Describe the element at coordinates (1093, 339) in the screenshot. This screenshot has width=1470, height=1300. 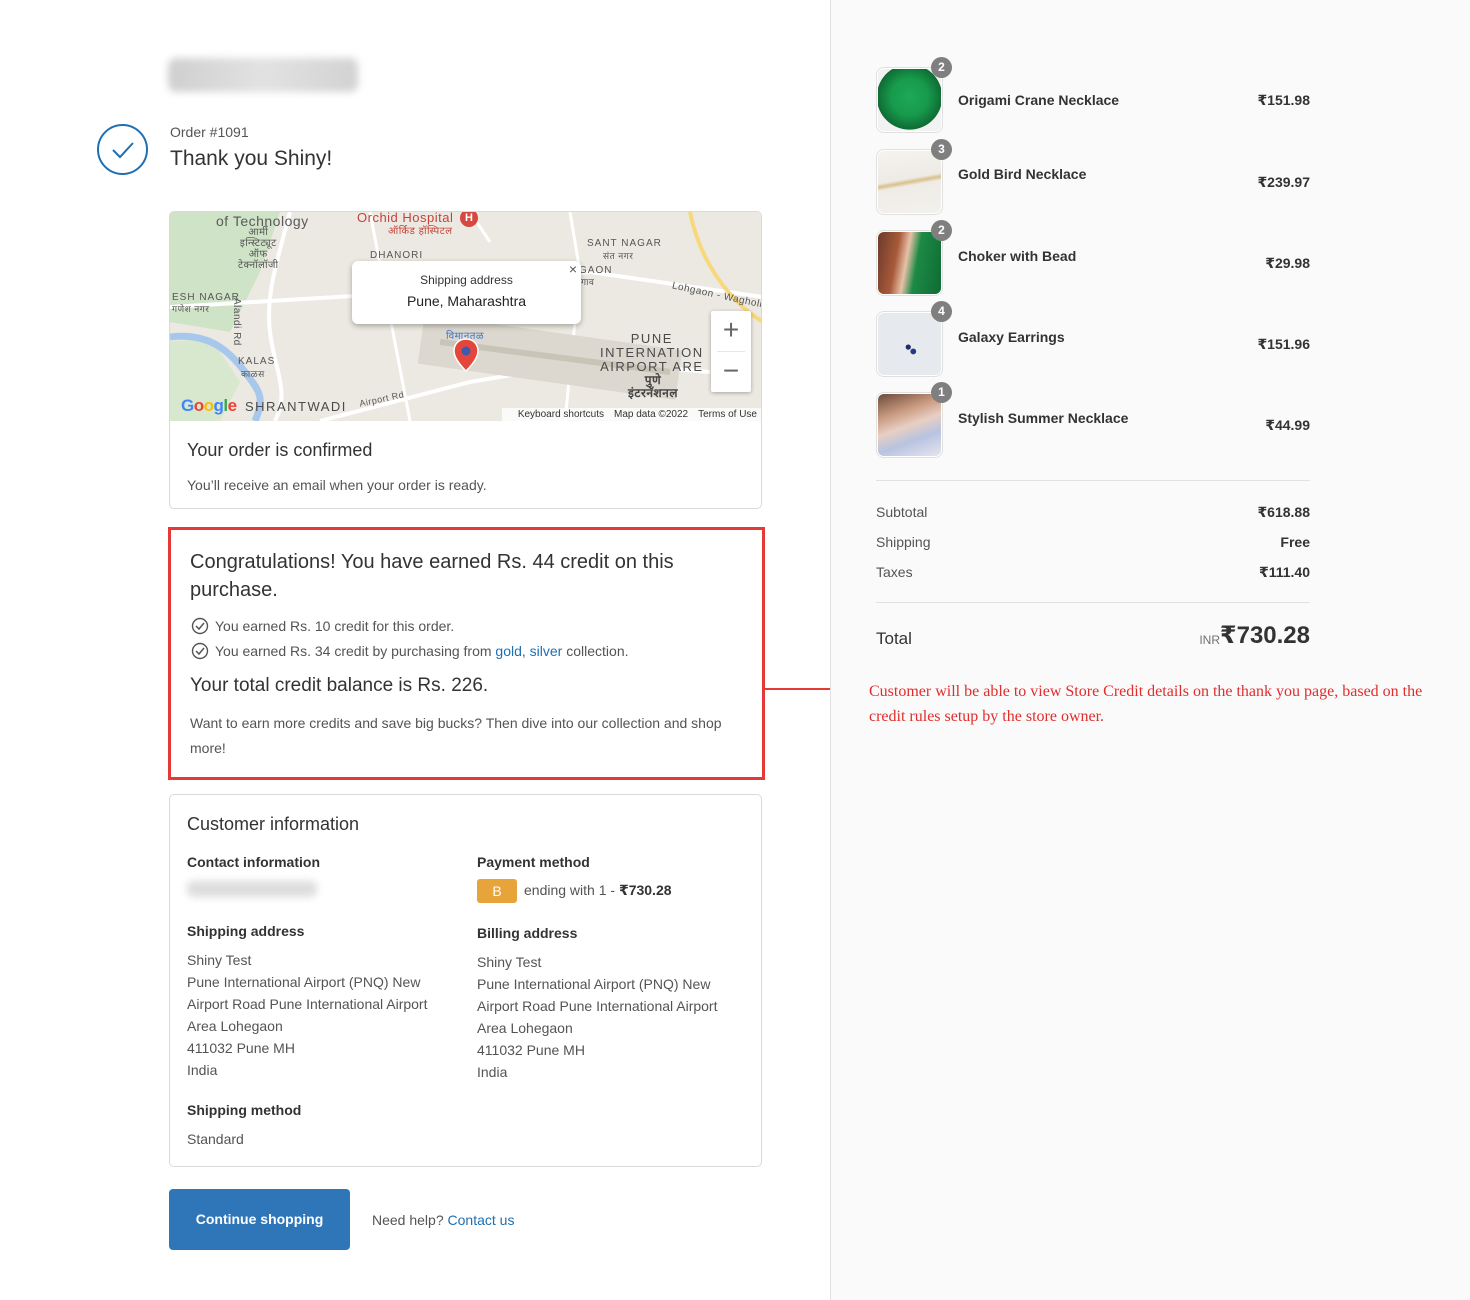
I see `order-item: 4 Galaxy Earrings ₹151.96` at that location.